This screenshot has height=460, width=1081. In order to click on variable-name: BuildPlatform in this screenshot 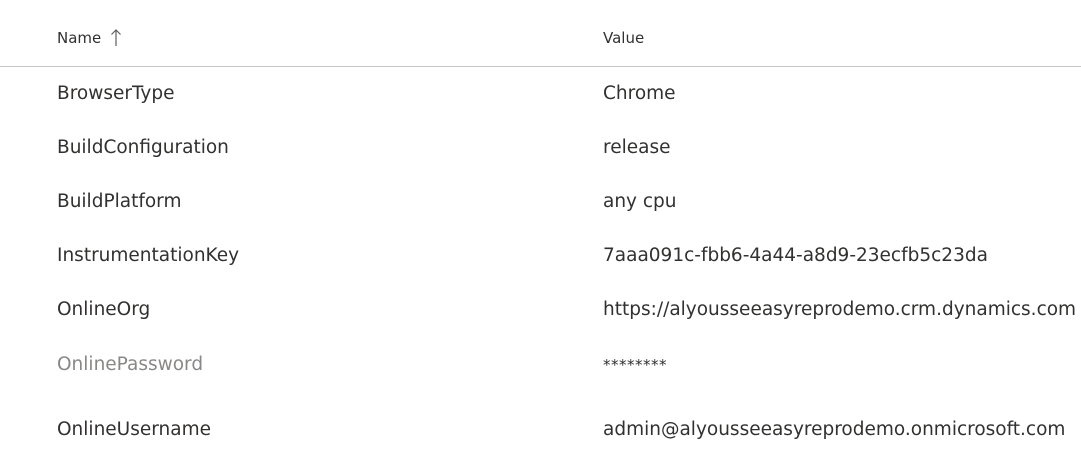, I will do `click(119, 201)`.